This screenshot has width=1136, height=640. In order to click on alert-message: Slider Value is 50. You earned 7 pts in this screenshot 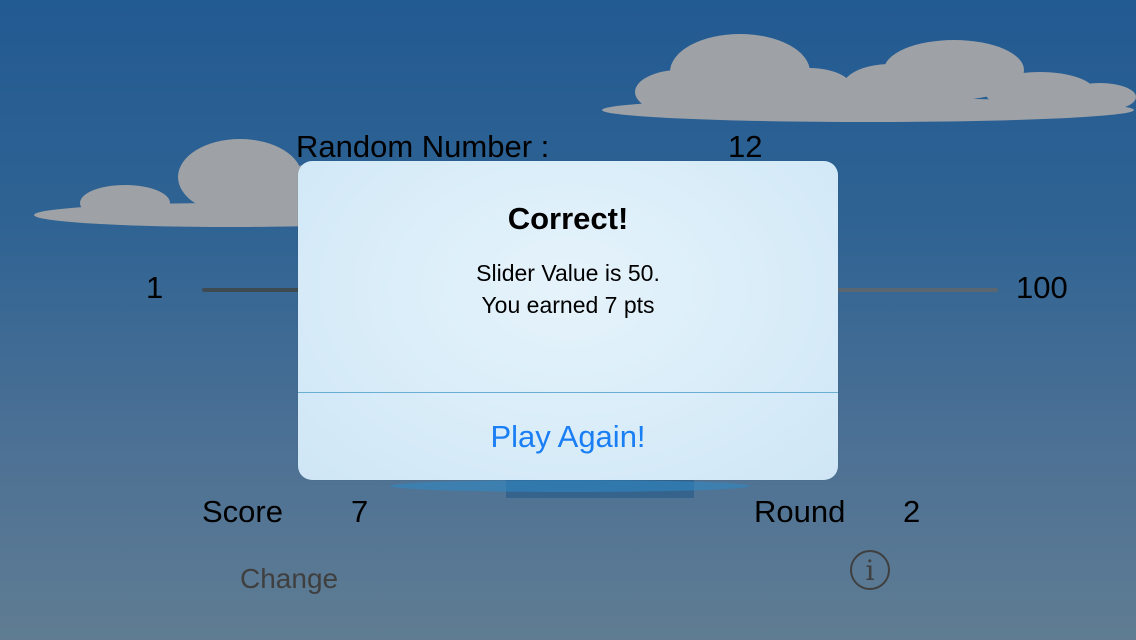, I will do `click(568, 289)`.